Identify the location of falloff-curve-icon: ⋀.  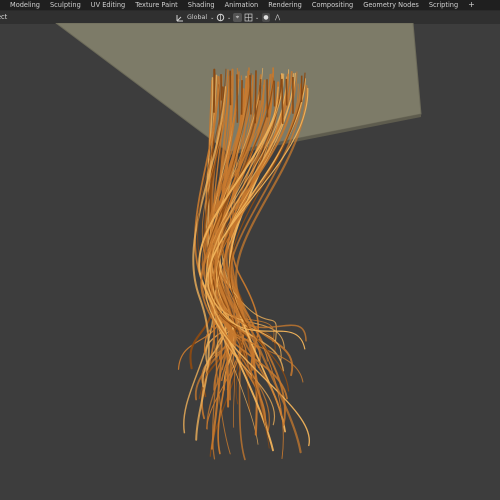
(278, 17).